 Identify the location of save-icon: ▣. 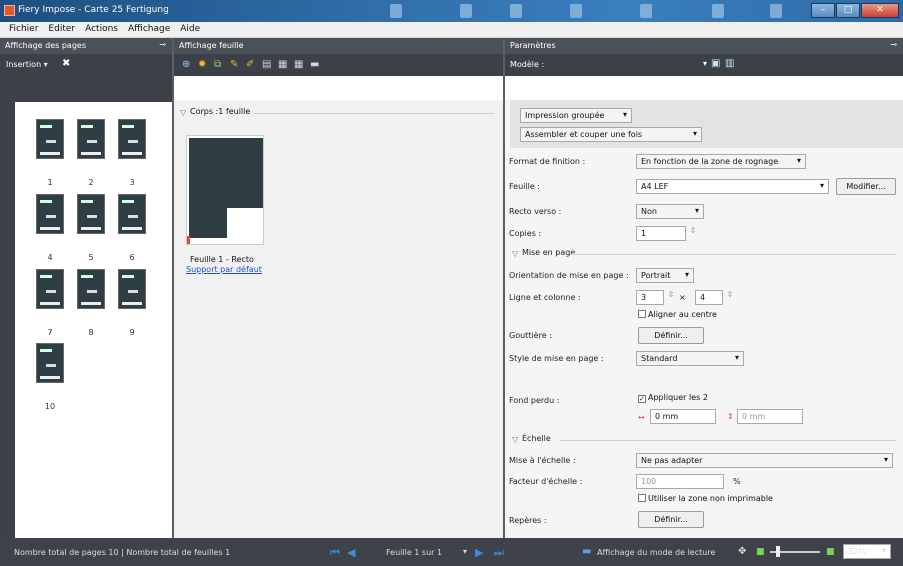
(715, 63).